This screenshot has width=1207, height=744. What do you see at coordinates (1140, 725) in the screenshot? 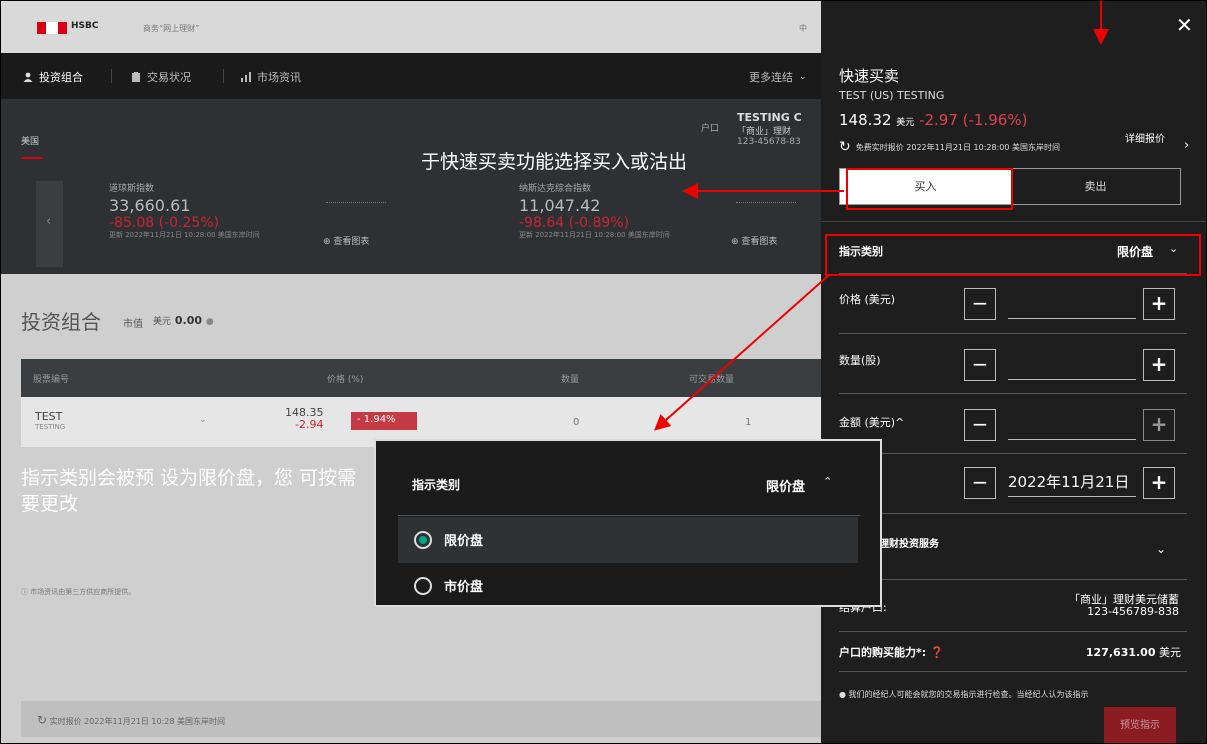
I see `preview-order-button: 预览指示` at bounding box center [1140, 725].